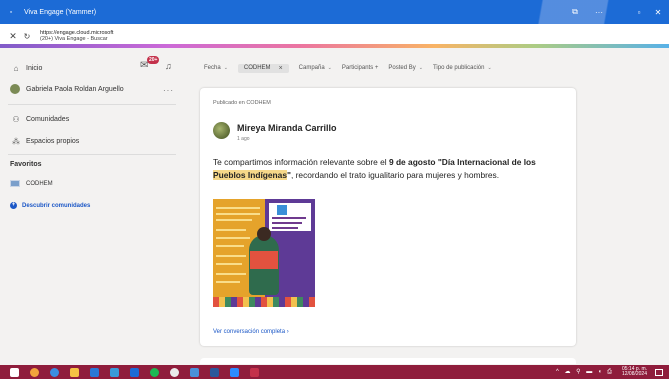 This screenshot has width=669, height=379. Describe the element at coordinates (264, 253) in the screenshot. I see `post-image` at that location.